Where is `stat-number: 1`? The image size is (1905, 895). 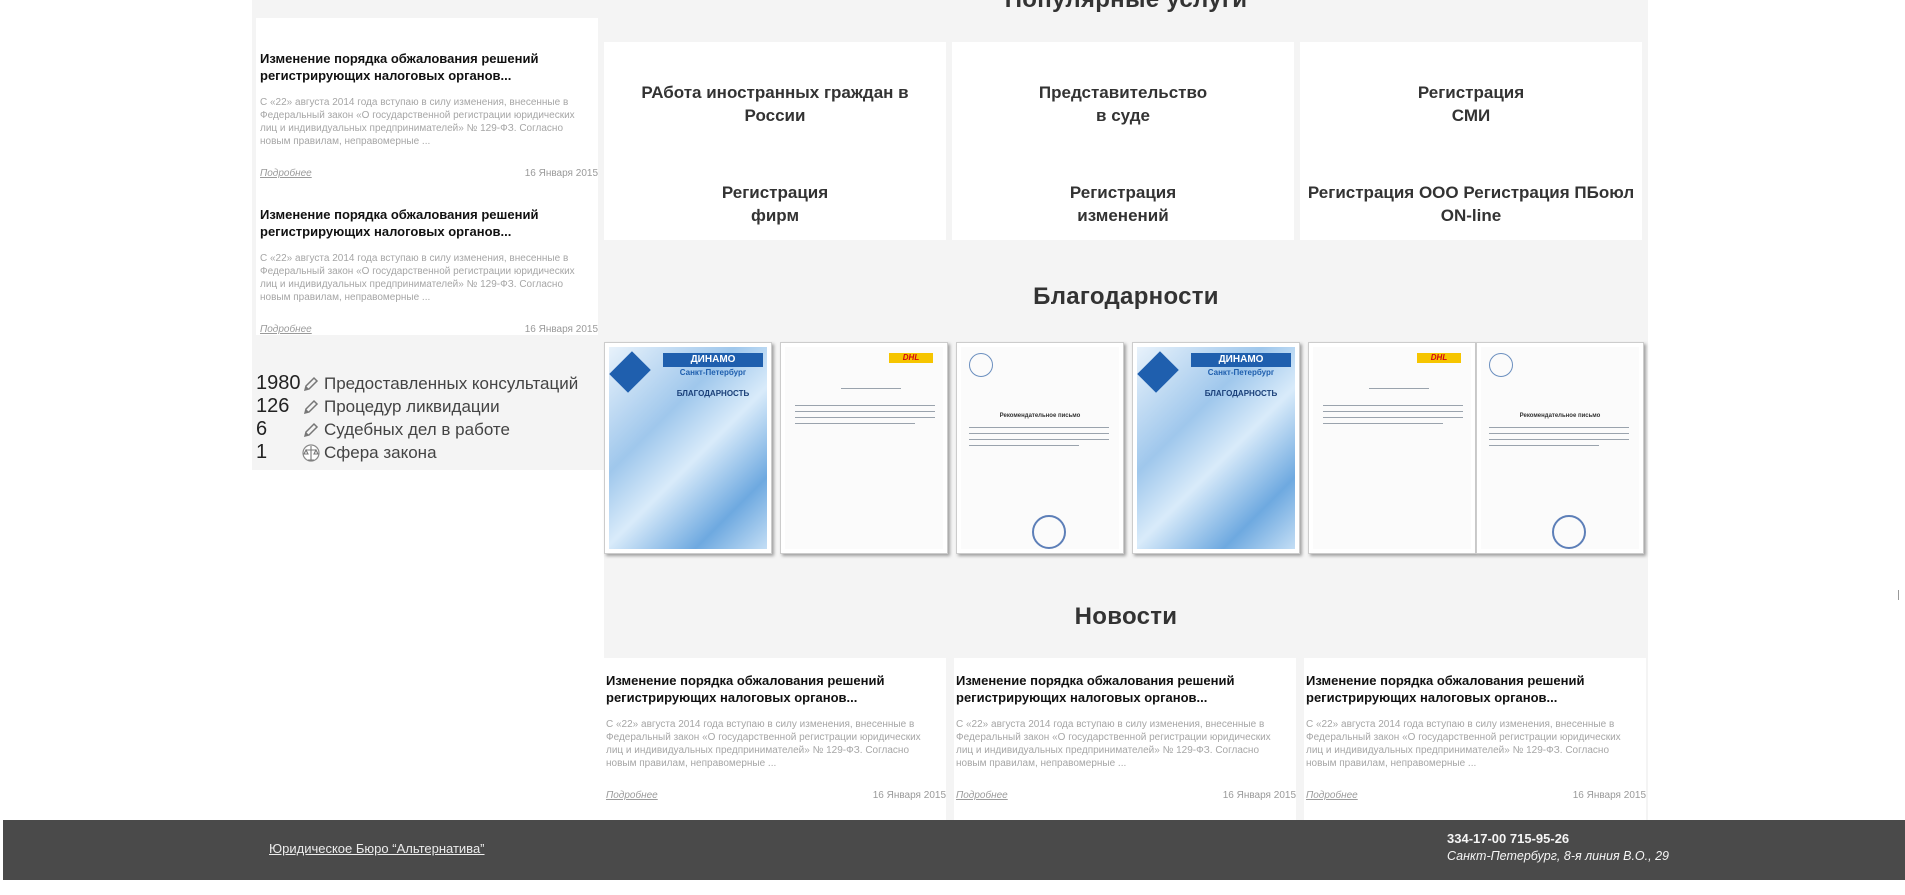
stat-number: 1 is located at coordinates (262, 452).